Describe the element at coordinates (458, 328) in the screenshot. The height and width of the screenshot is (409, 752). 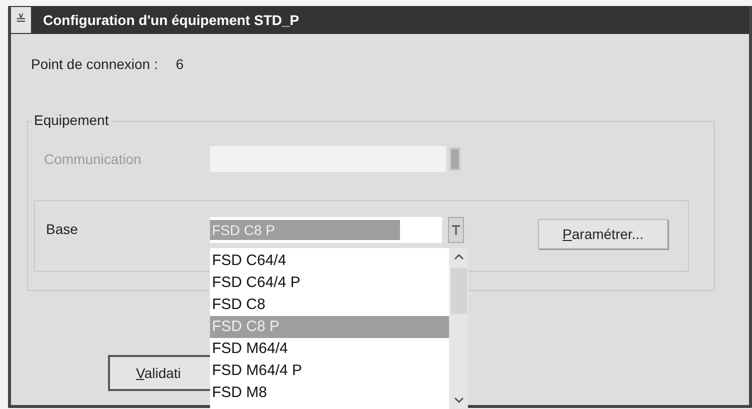
I see `scrollbar` at that location.